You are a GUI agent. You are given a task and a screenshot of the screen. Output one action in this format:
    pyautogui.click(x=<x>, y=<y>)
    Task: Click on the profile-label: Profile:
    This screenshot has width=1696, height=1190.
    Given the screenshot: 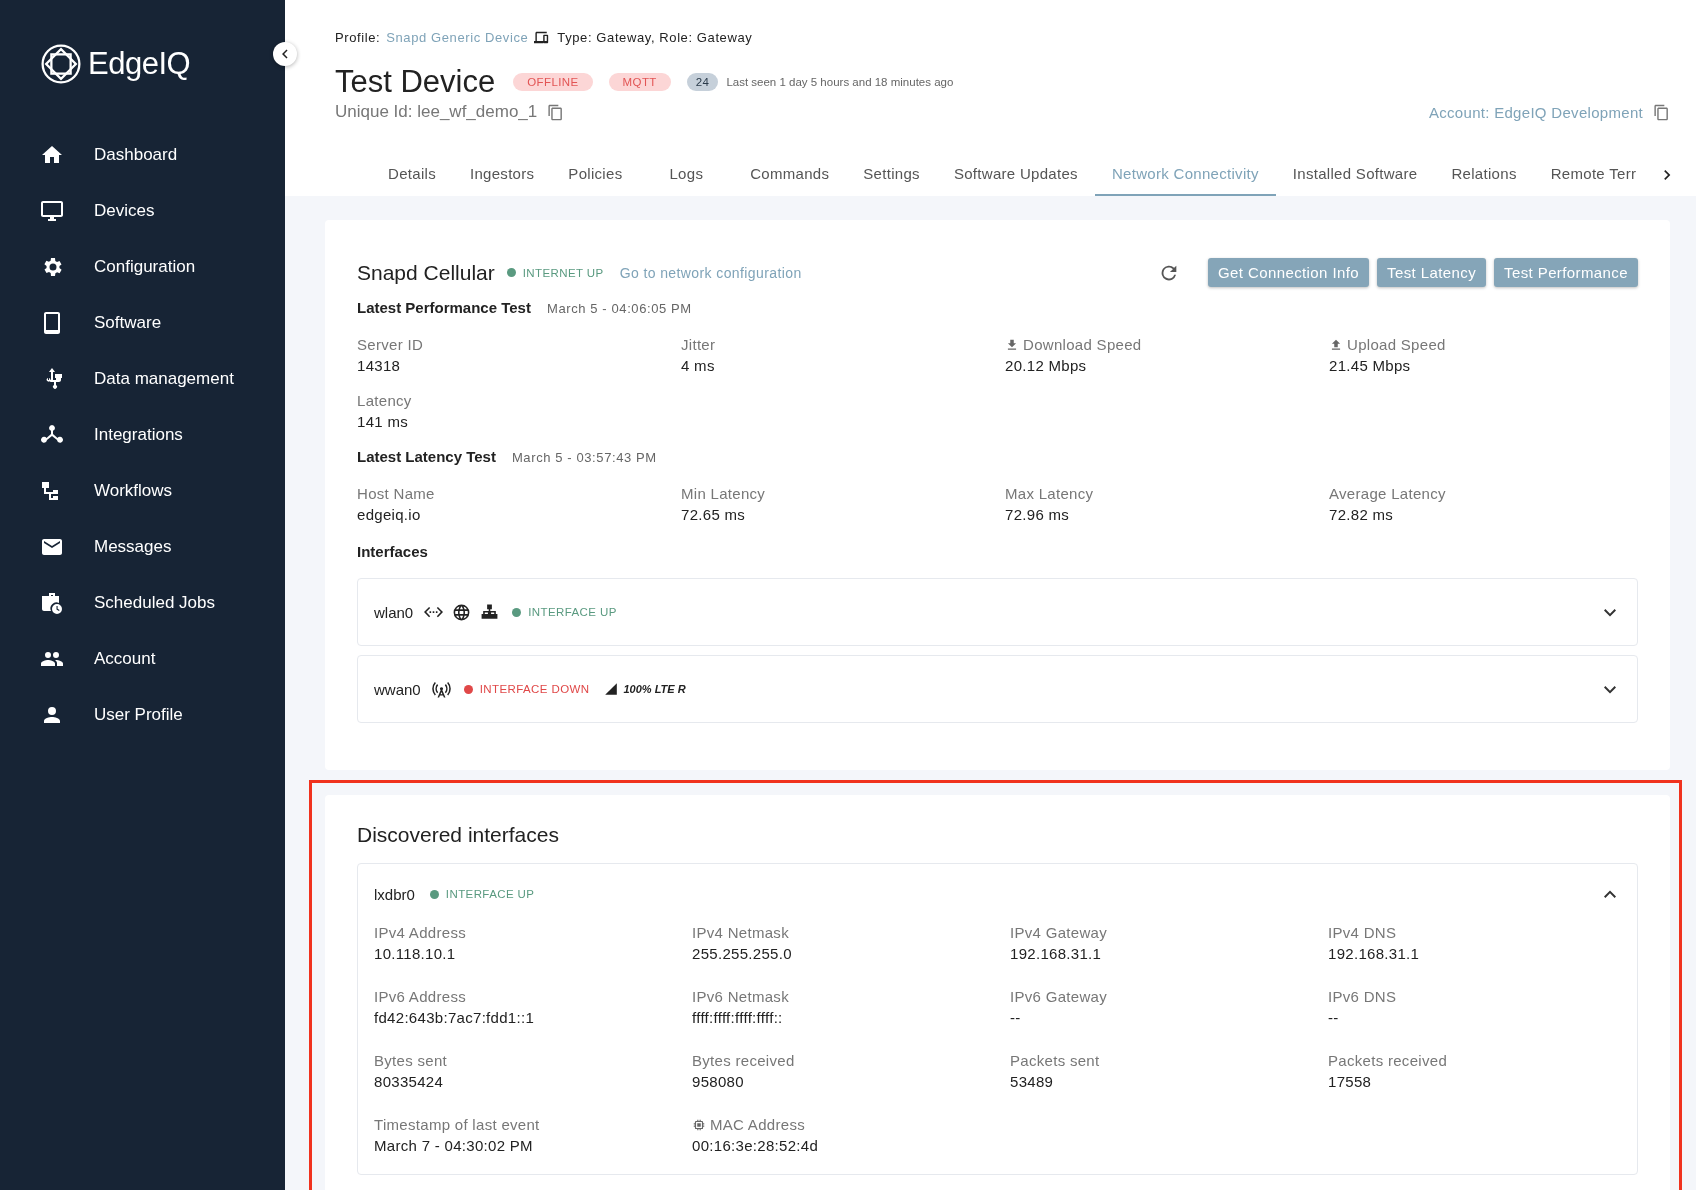 What is the action you would take?
    pyautogui.click(x=358, y=37)
    